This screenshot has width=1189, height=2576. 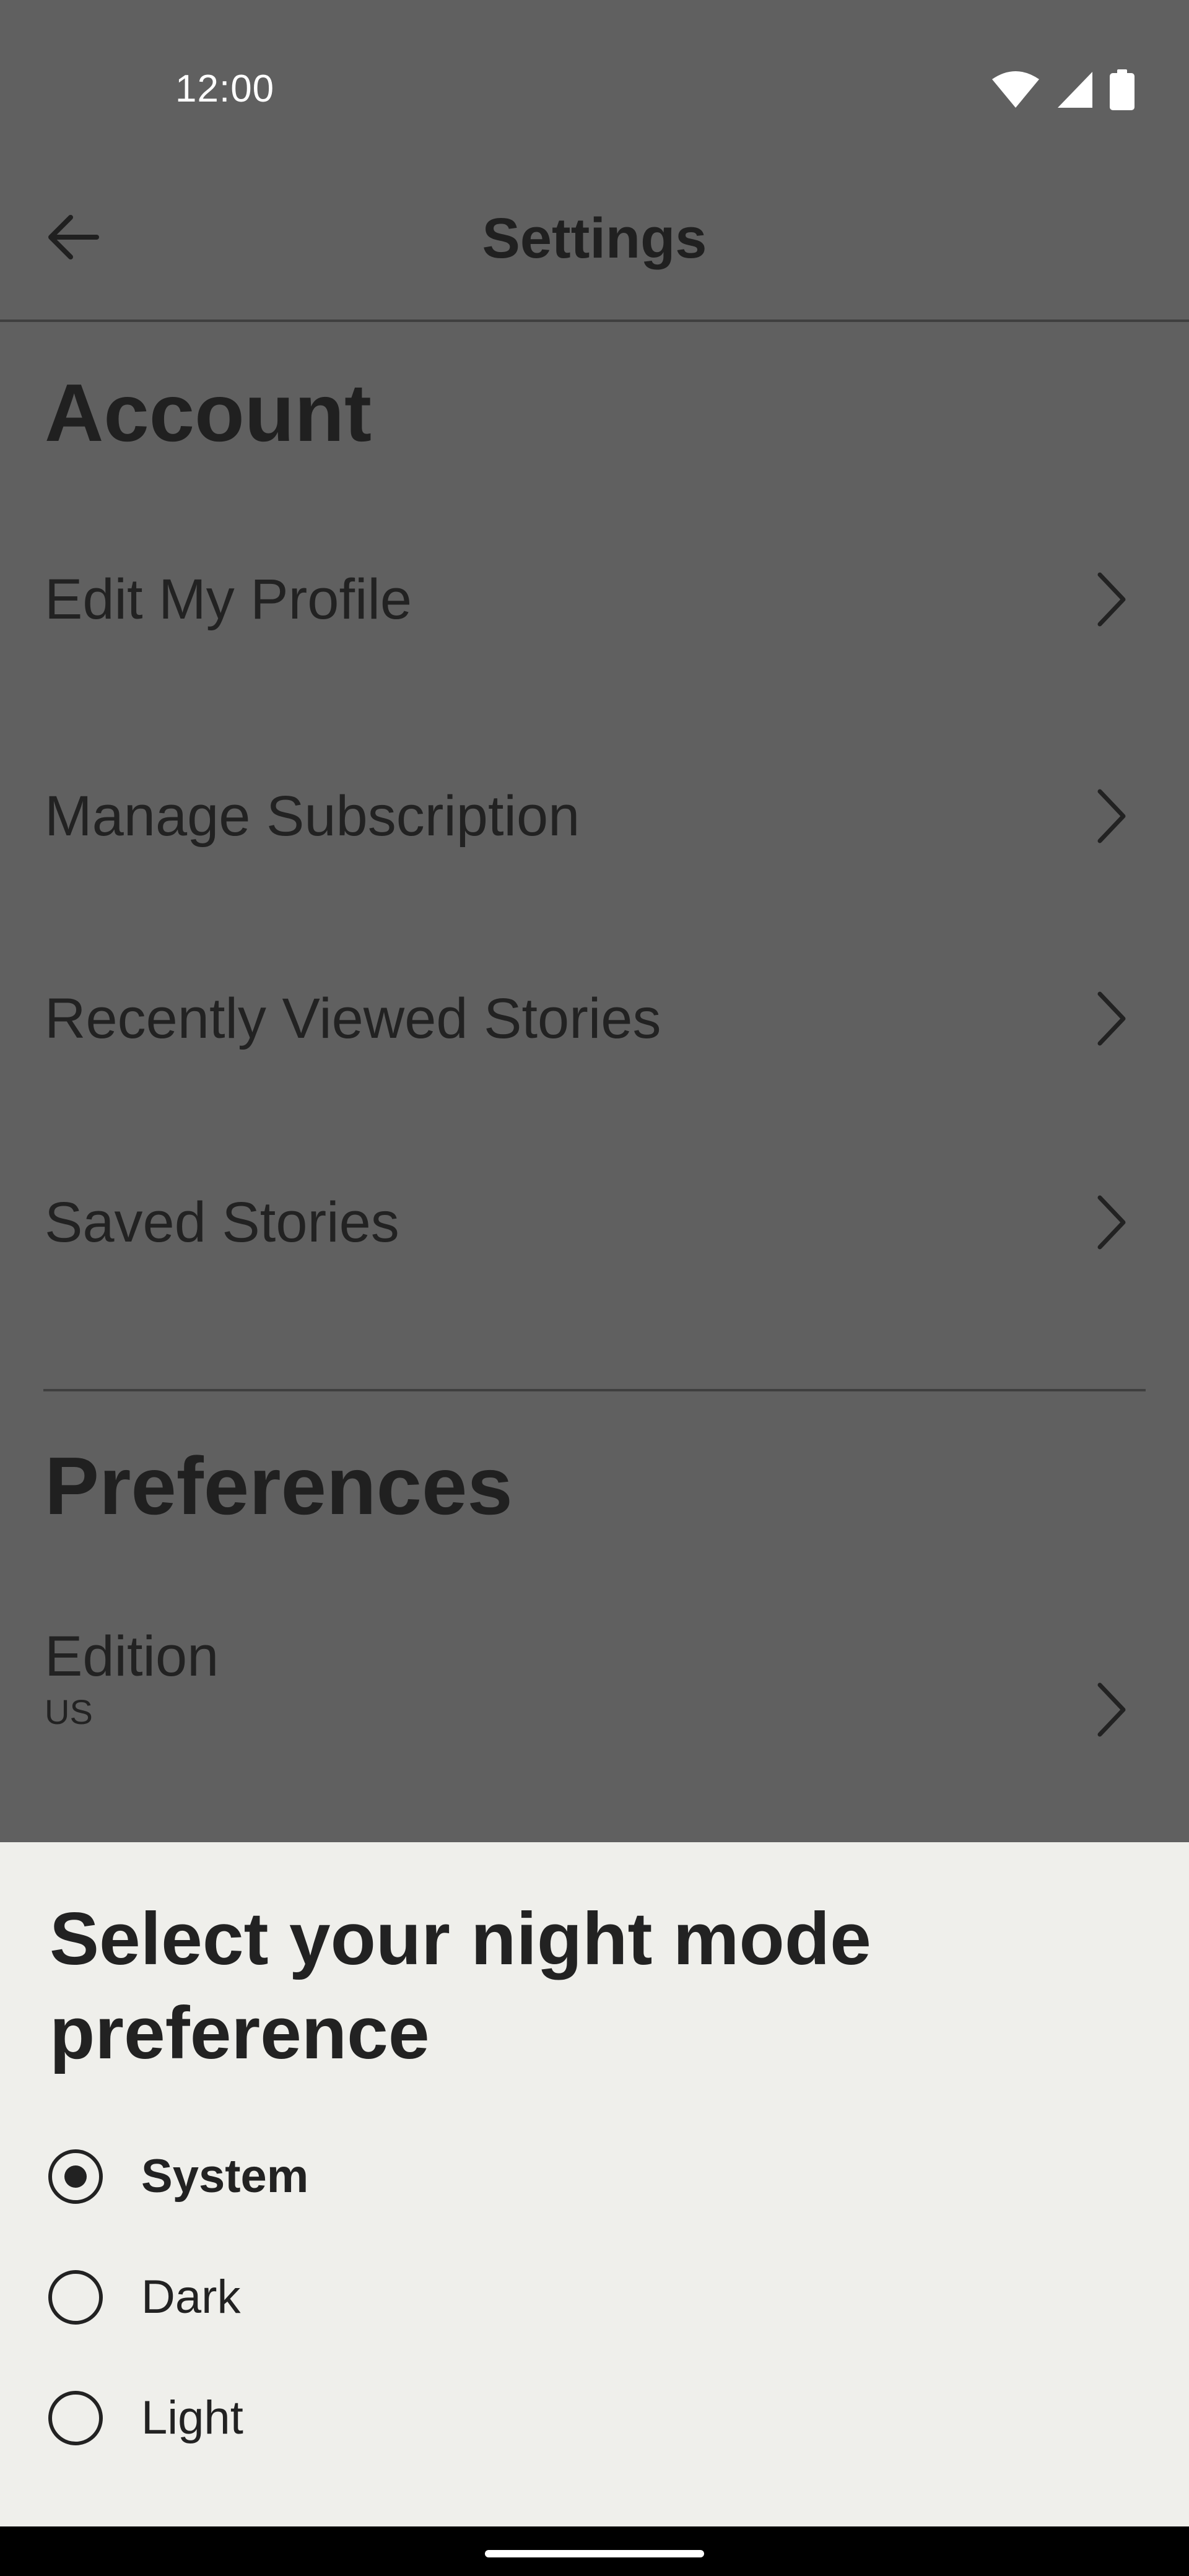 What do you see at coordinates (594, 90) in the screenshot?
I see `status-bar: 12:00` at bounding box center [594, 90].